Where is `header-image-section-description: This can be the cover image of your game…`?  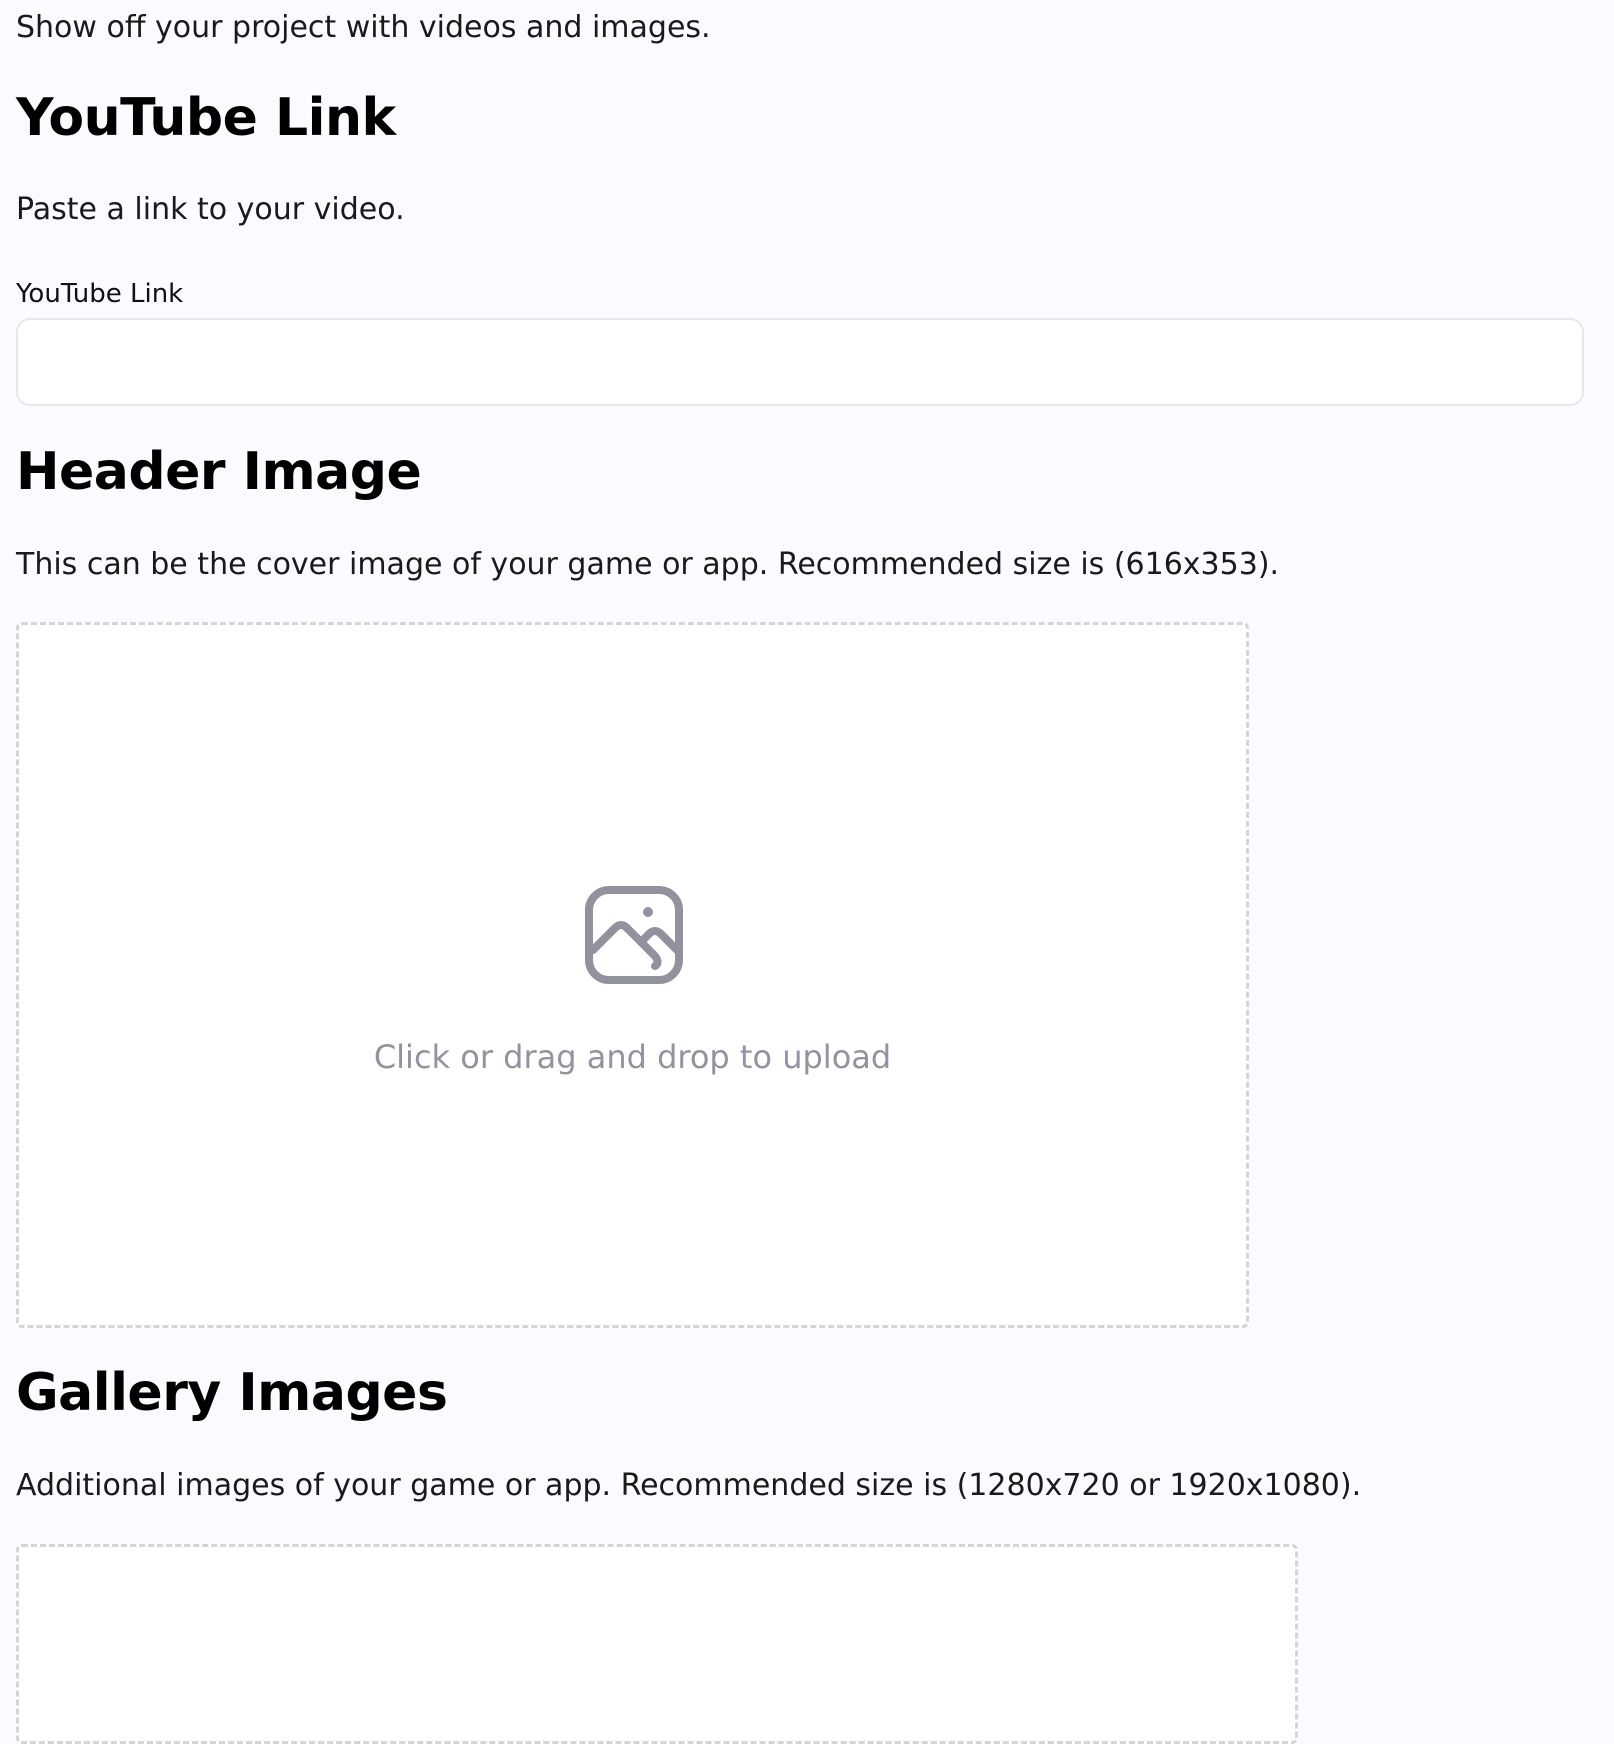
header-image-section-description: This can be the cover image of your game… is located at coordinates (648, 564).